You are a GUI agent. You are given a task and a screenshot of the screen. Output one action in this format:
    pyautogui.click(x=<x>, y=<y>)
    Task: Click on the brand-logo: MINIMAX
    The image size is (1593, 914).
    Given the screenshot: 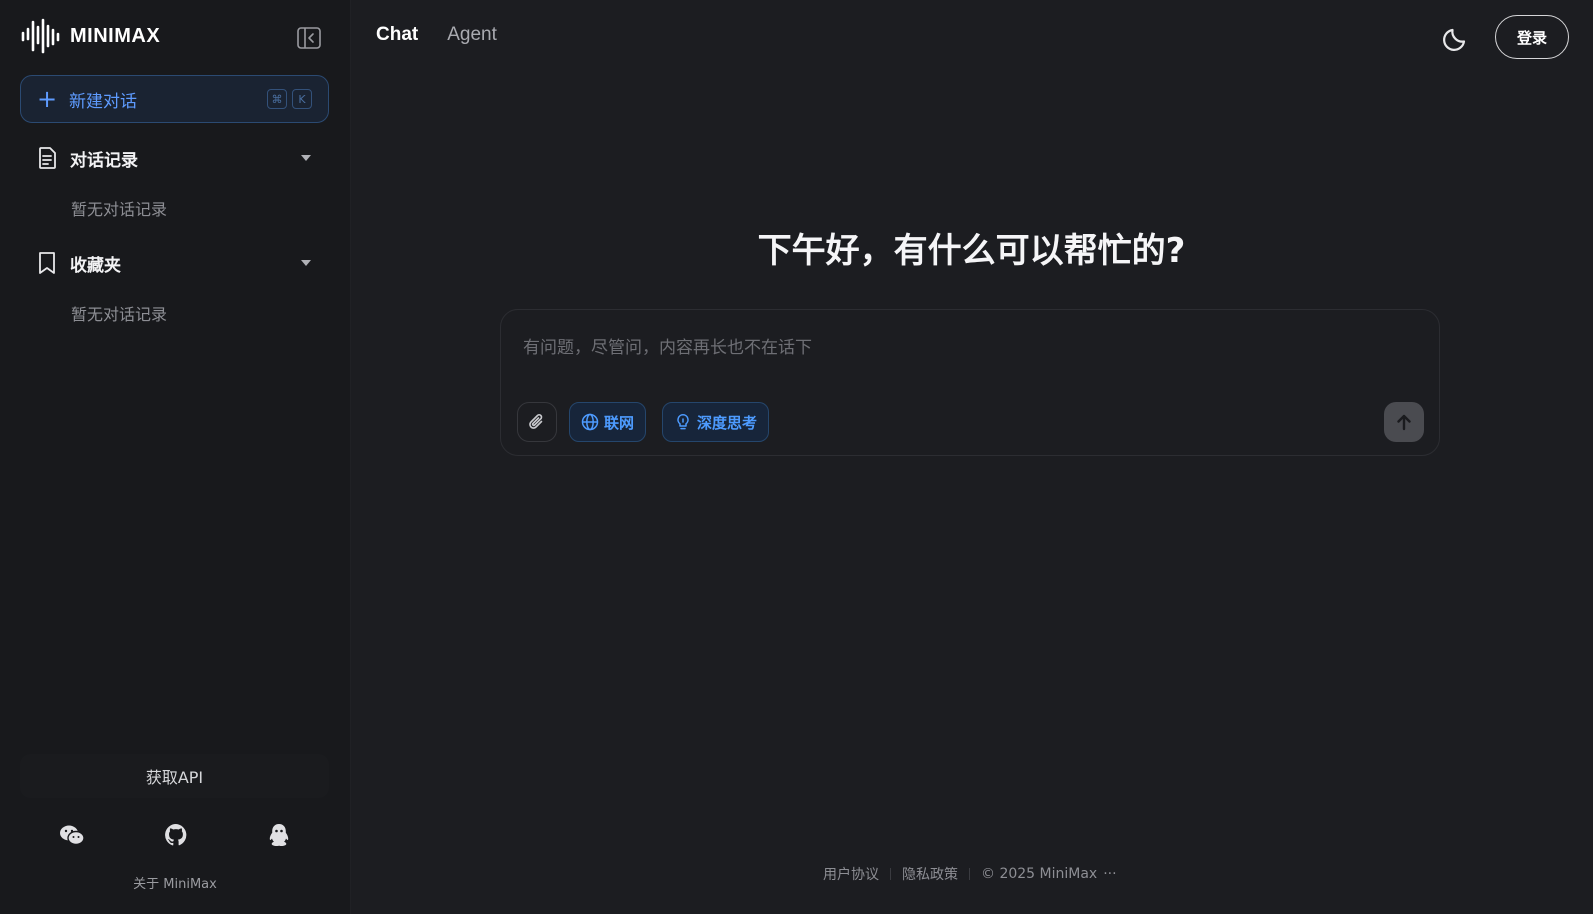 What is the action you would take?
    pyautogui.click(x=90, y=36)
    